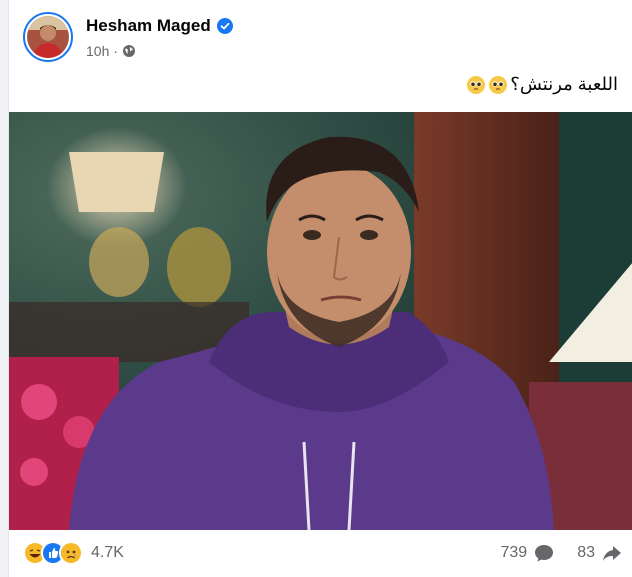 The height and width of the screenshot is (577, 632). What do you see at coordinates (612, 553) in the screenshot?
I see `share-icon` at bounding box center [612, 553].